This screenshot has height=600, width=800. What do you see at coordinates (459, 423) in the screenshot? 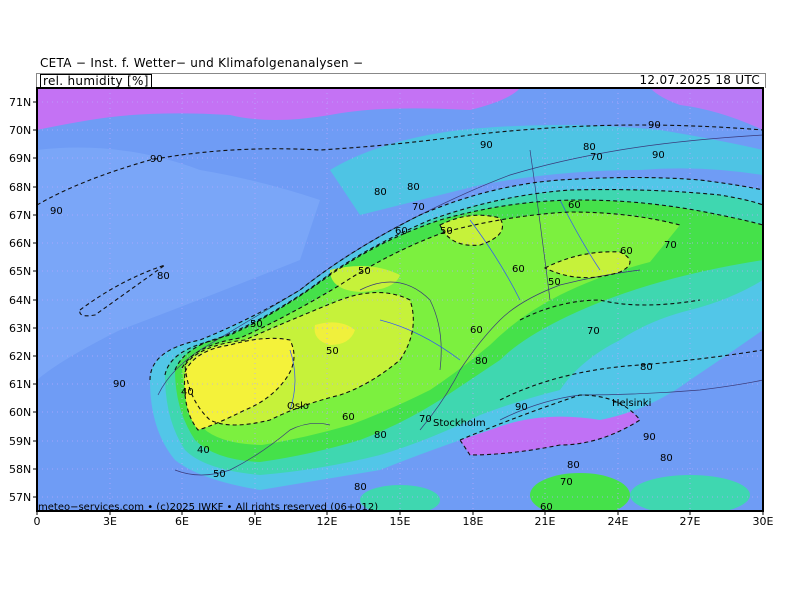
I see `city-stockholm: Stockholm` at bounding box center [459, 423].